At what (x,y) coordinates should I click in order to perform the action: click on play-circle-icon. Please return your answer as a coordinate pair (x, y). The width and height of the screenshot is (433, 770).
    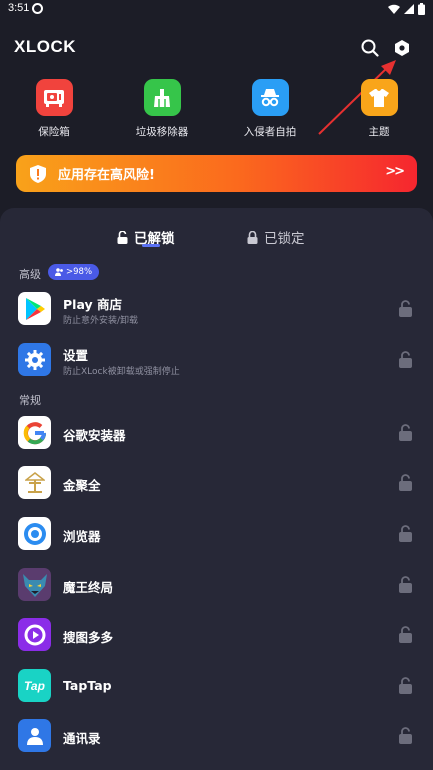
    Looking at the image, I should click on (34, 634).